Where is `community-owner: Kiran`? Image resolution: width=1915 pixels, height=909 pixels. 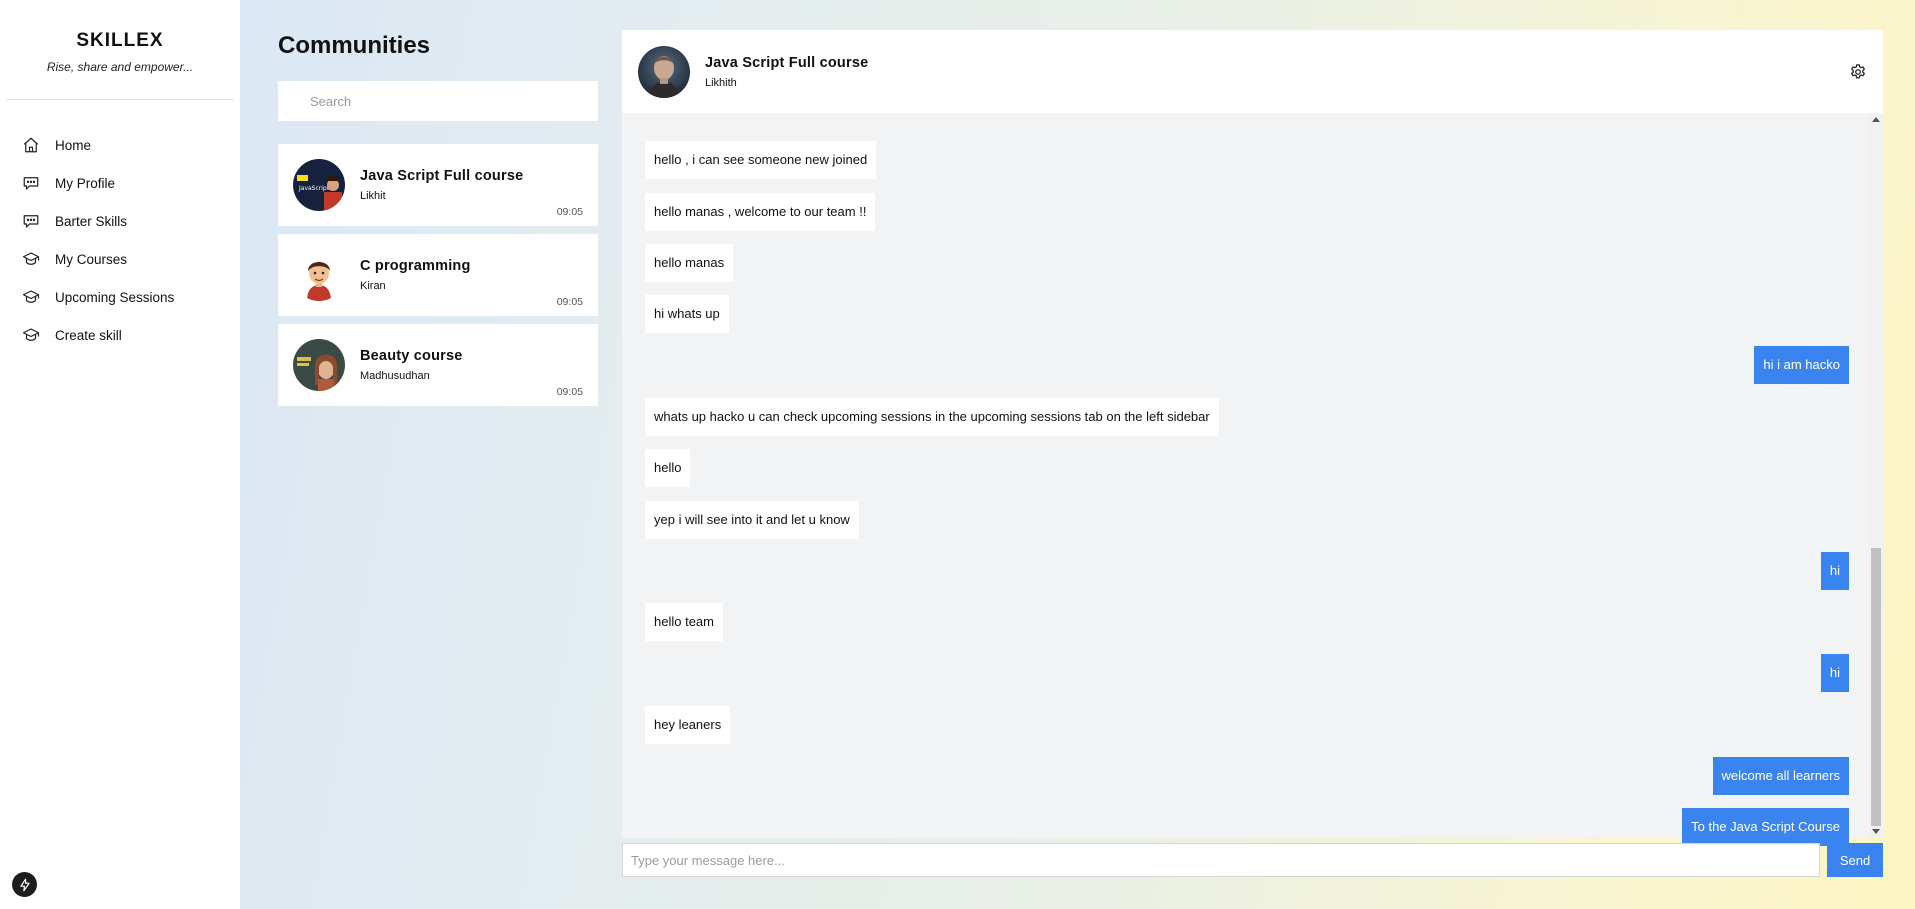
community-owner: Kiran is located at coordinates (373, 286).